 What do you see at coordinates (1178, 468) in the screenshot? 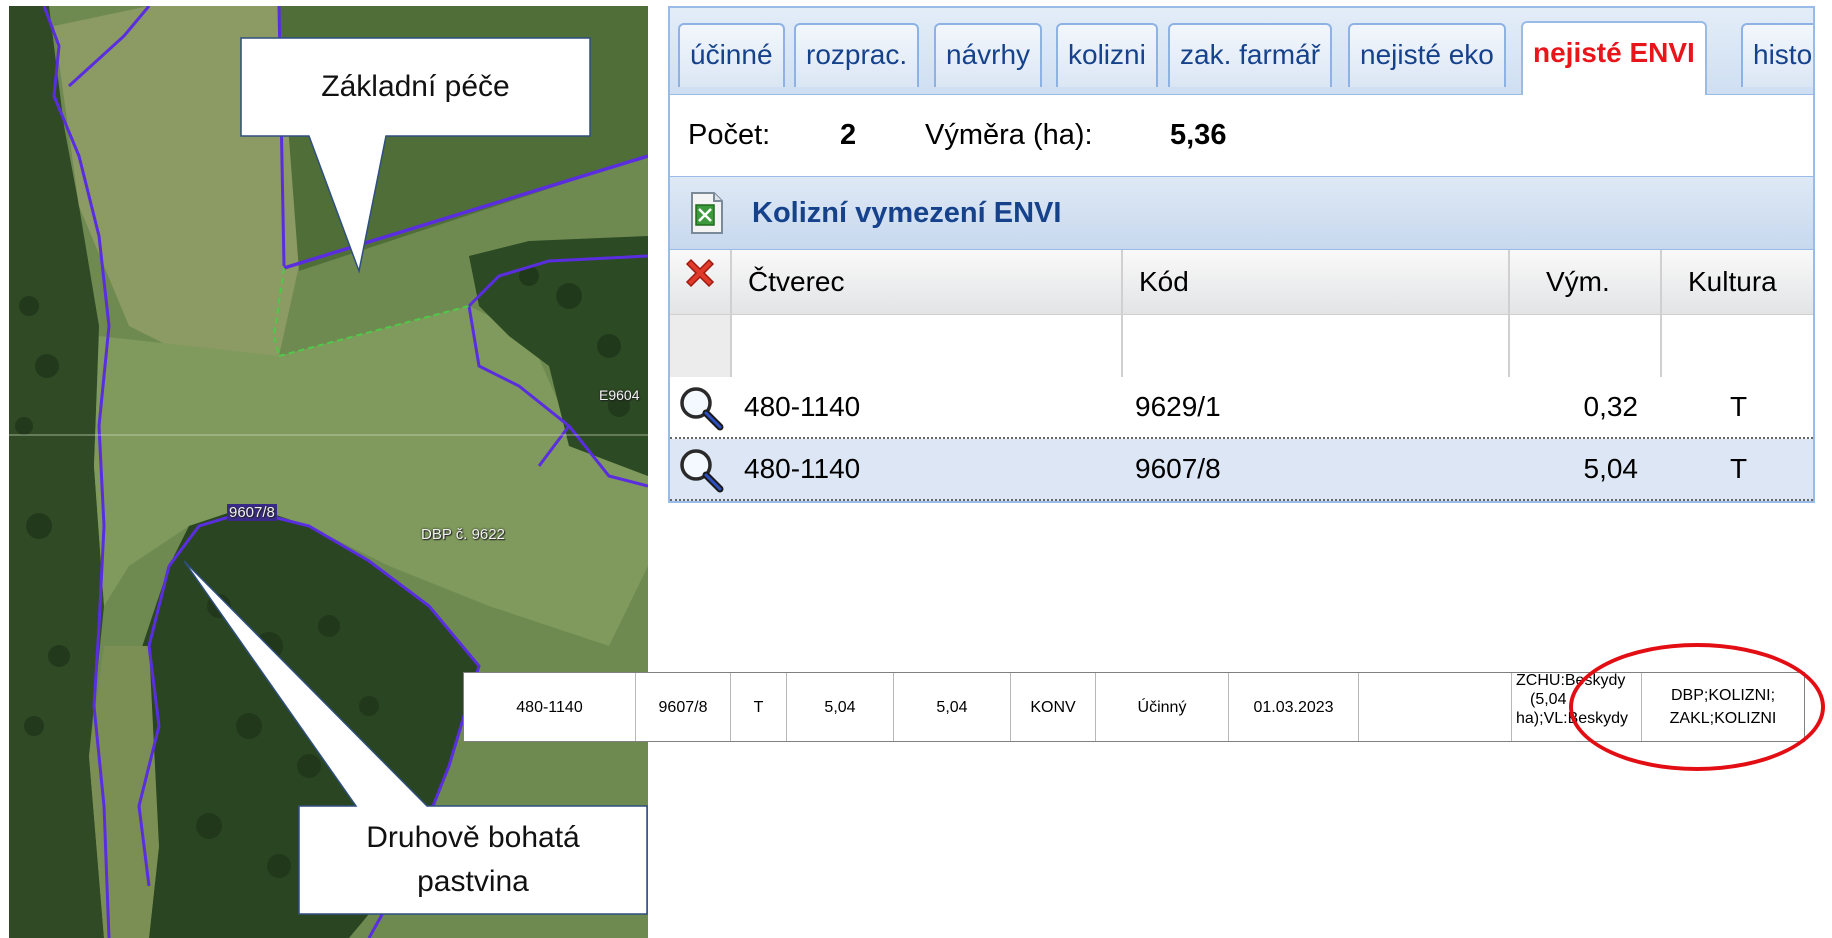
I see `cell-kod: 9607/8` at bounding box center [1178, 468].